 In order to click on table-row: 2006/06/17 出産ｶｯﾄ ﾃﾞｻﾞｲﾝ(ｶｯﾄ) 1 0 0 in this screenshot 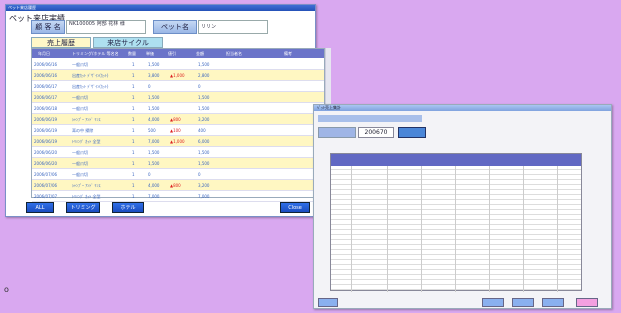, I will do `click(178, 86)`.